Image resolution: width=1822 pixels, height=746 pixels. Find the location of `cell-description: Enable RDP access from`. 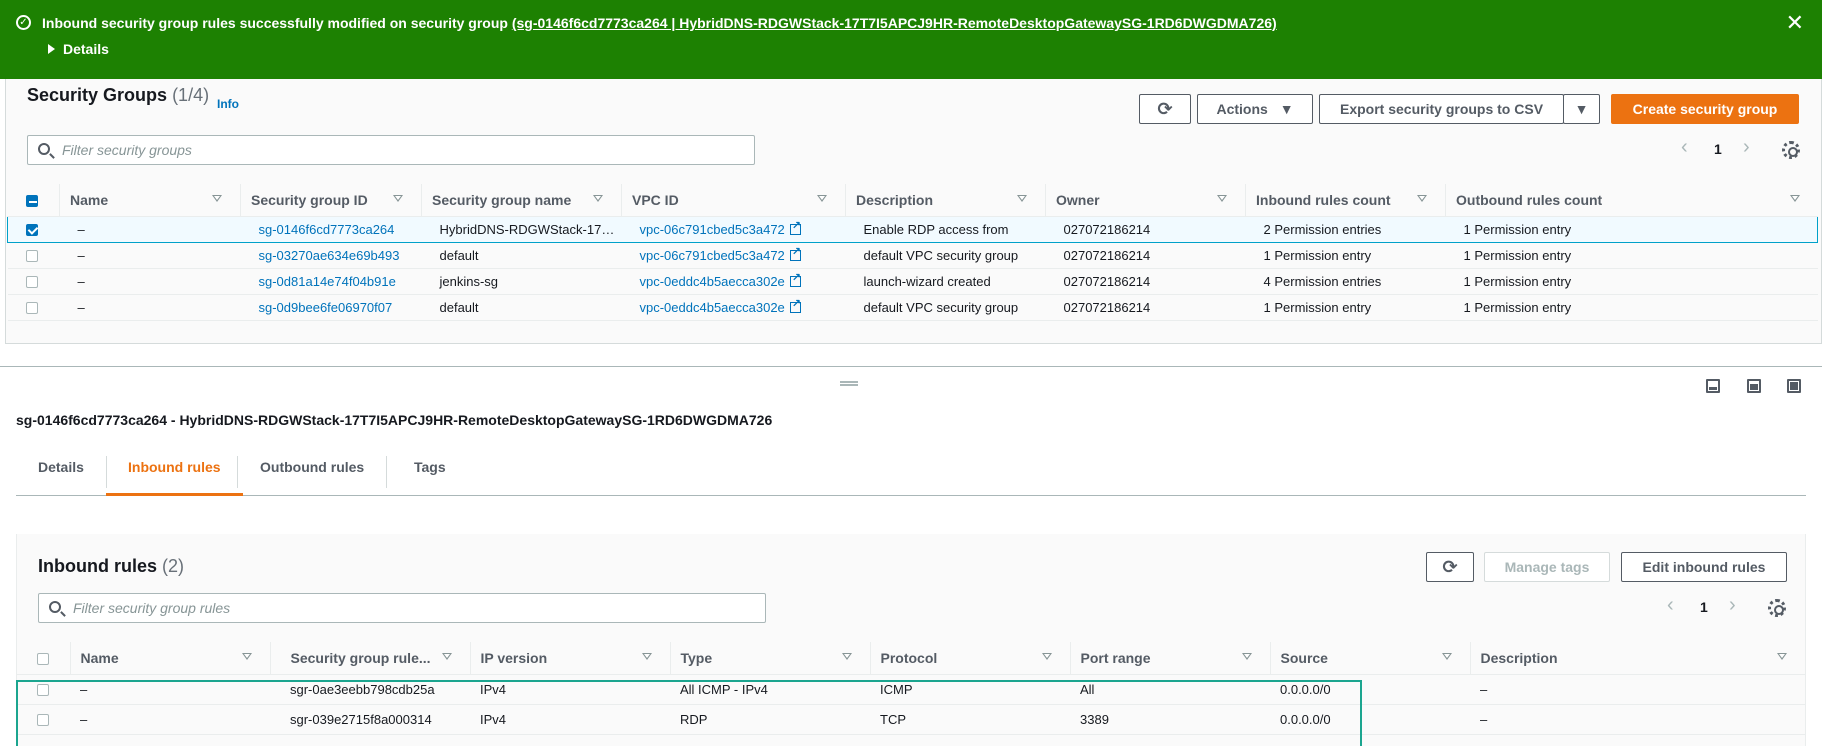

cell-description: Enable RDP access from is located at coordinates (945, 229).